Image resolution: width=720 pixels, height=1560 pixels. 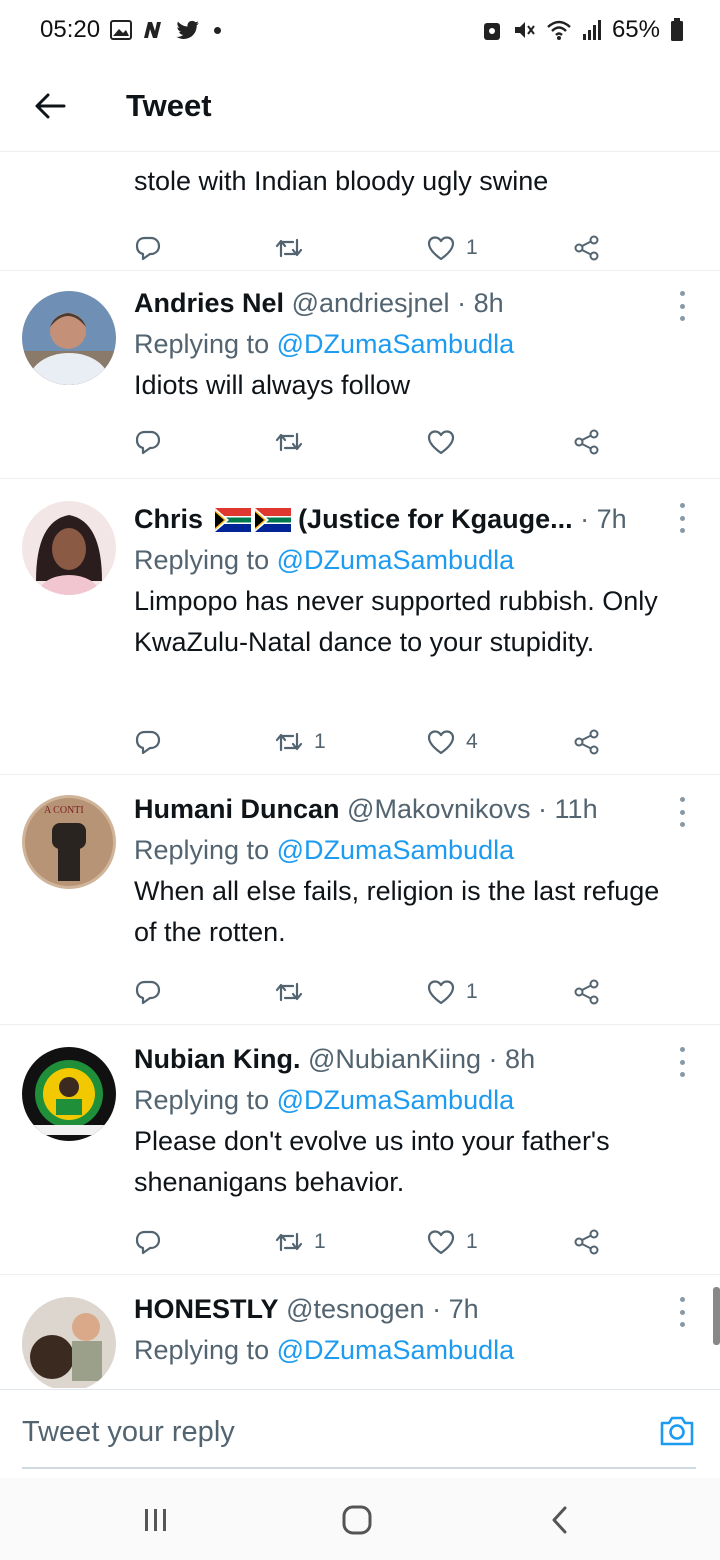 I want to click on reply-input: Tweet your reply, so click(x=128, y=1432).